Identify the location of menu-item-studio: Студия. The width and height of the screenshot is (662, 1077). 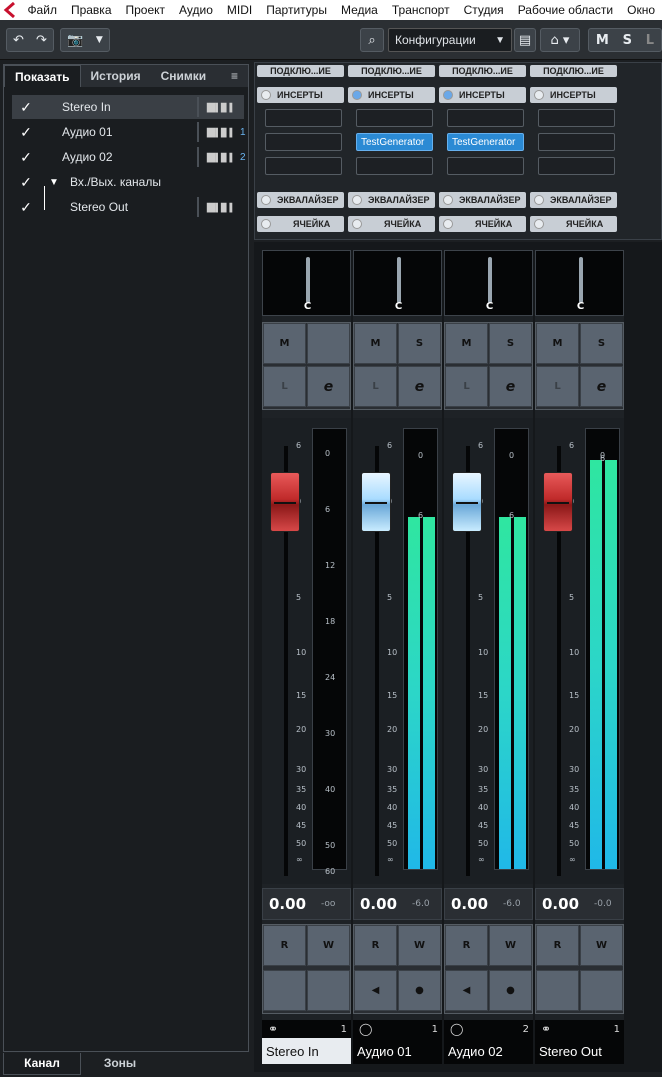
(484, 10).